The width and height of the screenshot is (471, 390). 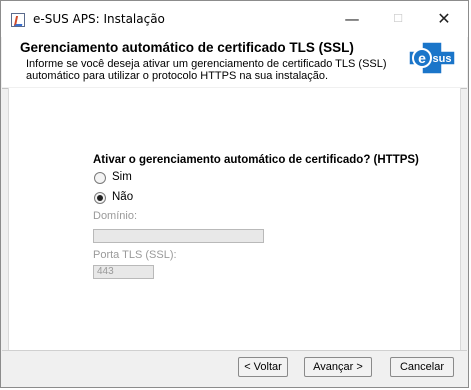 I want to click on logo-letter: e, so click(x=422, y=58).